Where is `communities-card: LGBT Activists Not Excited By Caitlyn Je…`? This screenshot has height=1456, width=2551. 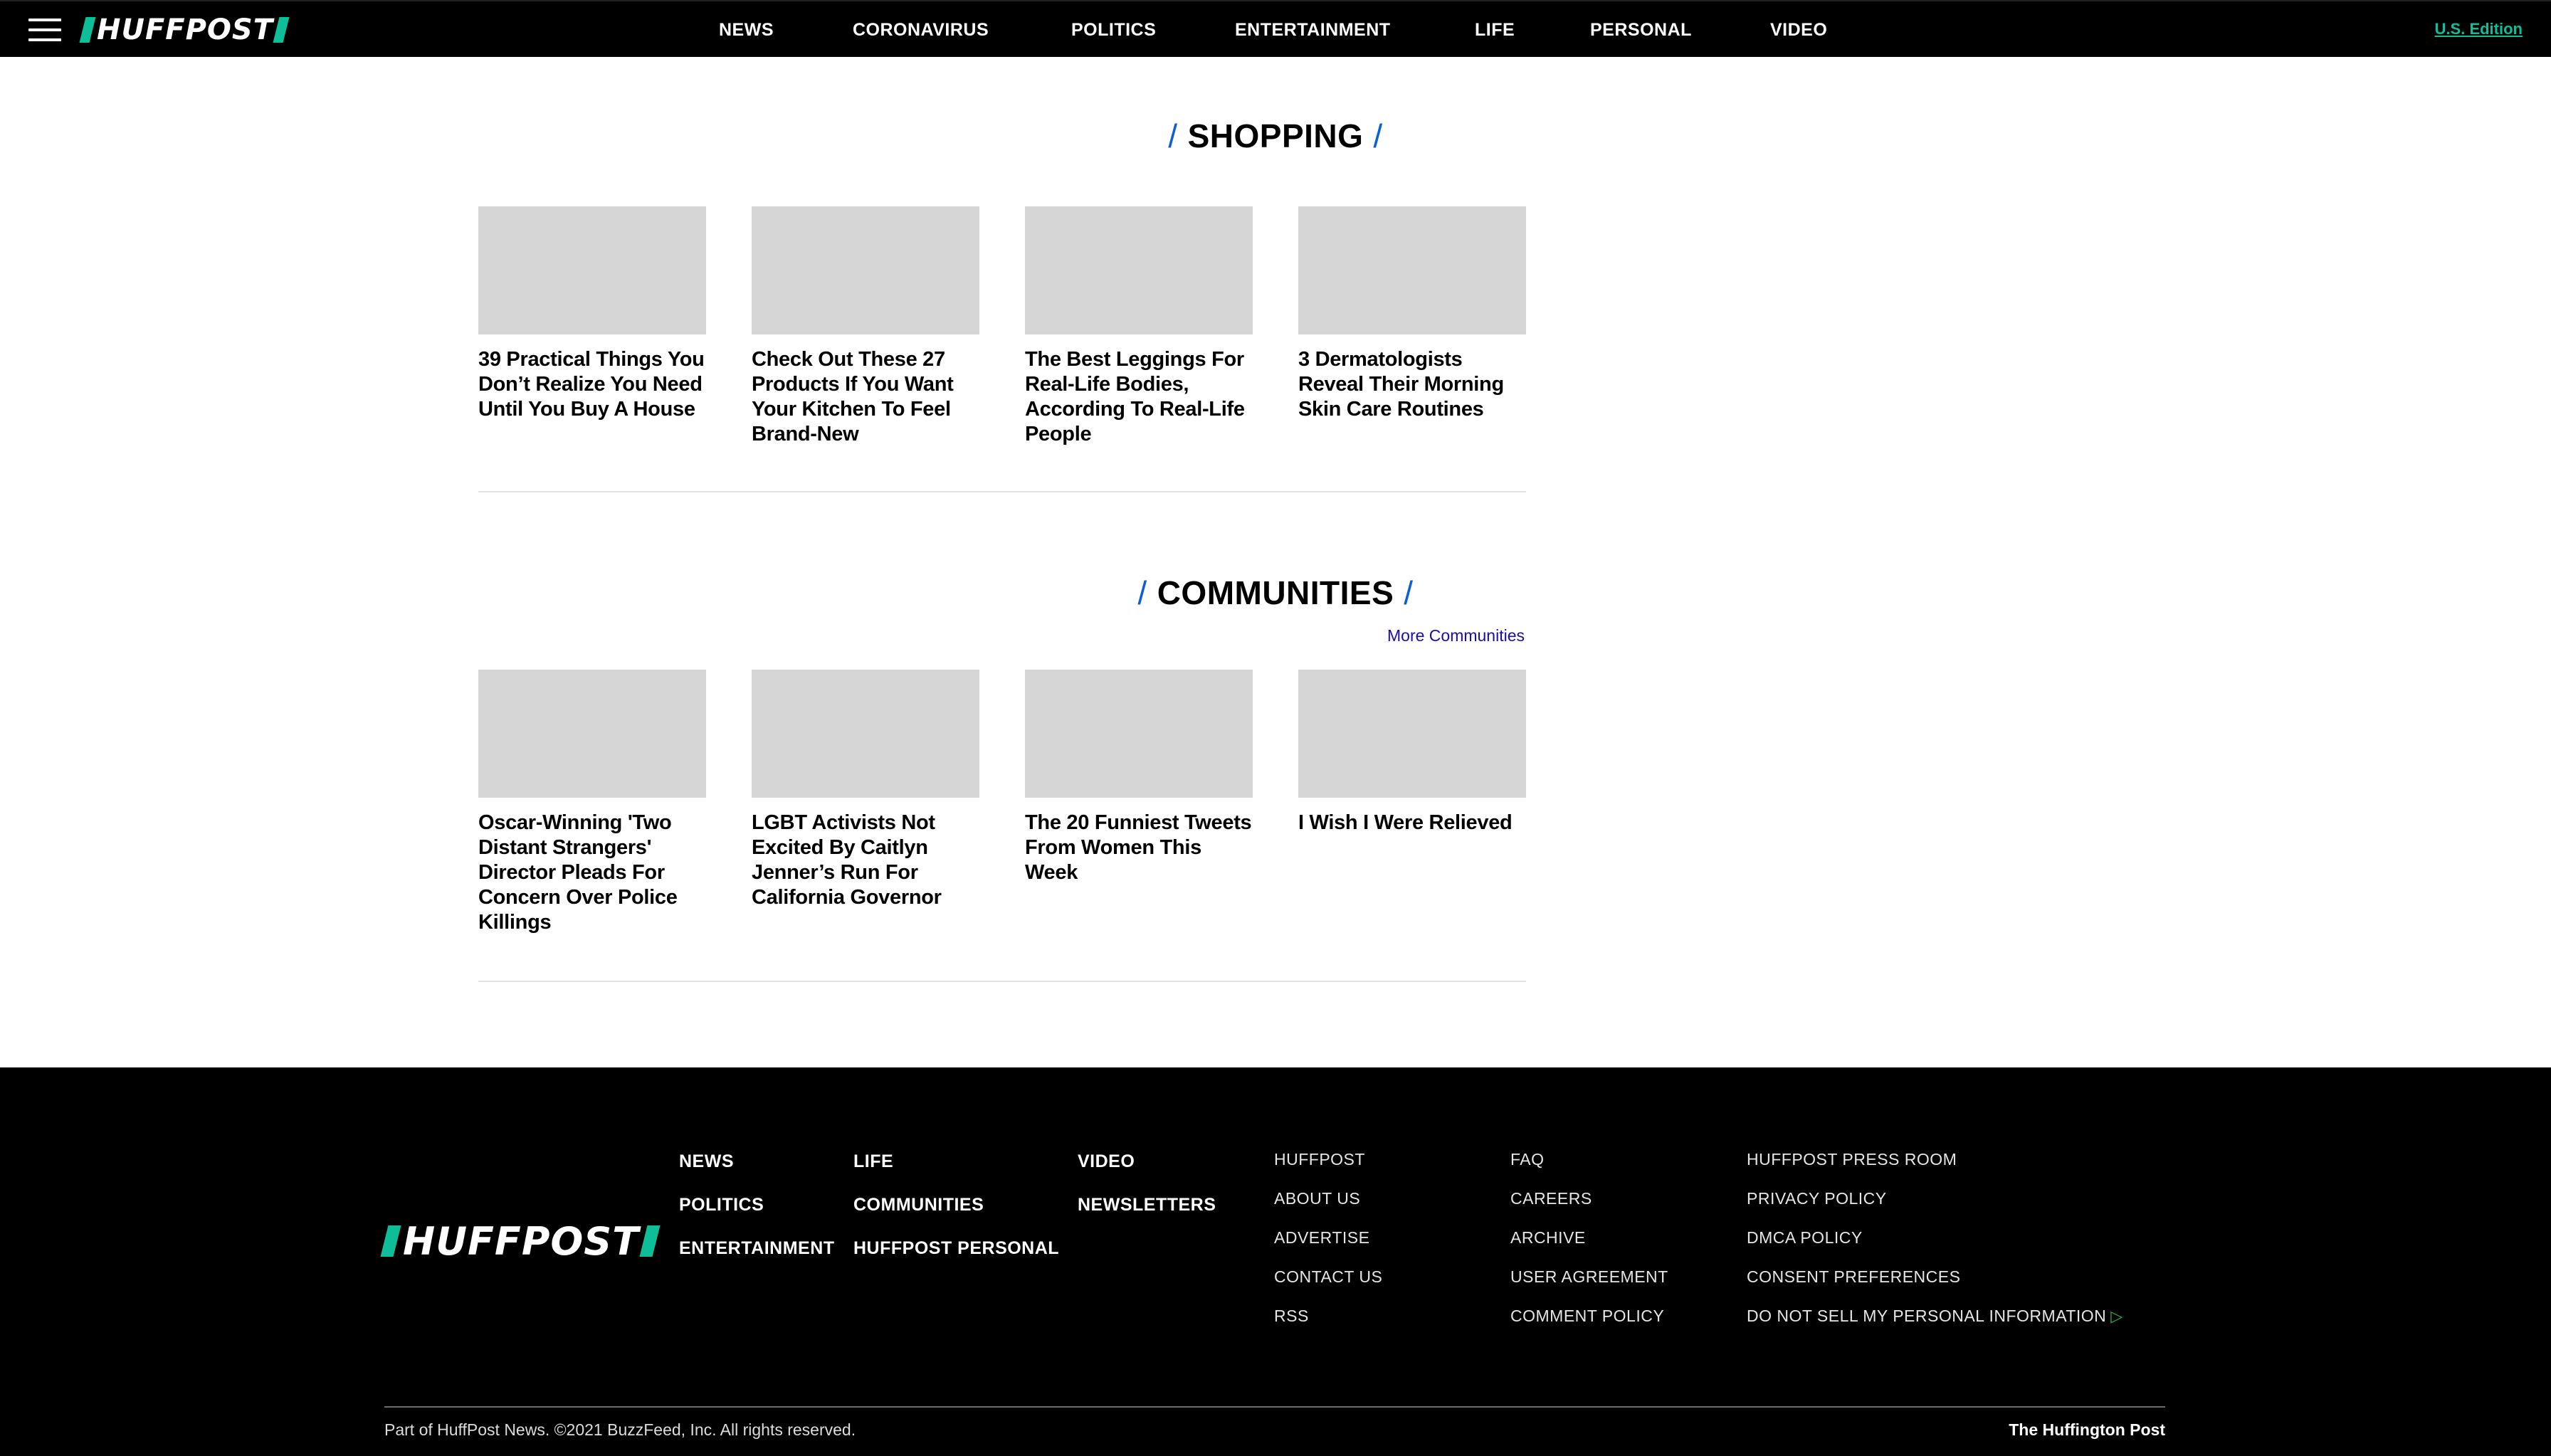
communities-card: LGBT Activists Not Excited By Caitlyn Je… is located at coordinates (866, 790).